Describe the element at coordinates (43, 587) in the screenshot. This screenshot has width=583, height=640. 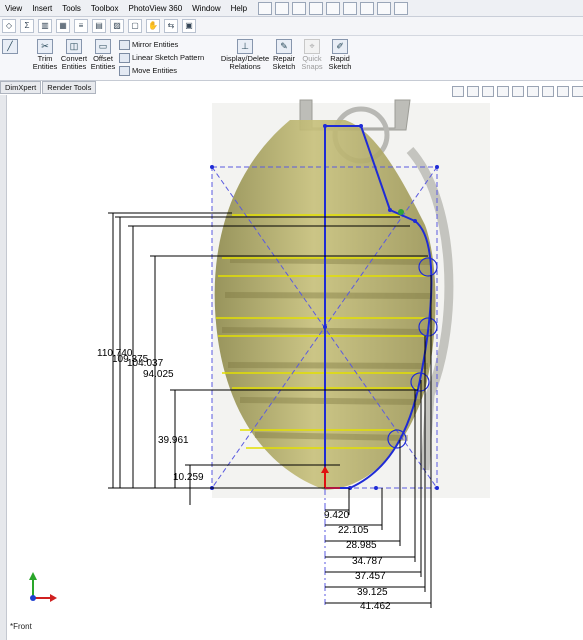
I see `axis-triad-icon` at that location.